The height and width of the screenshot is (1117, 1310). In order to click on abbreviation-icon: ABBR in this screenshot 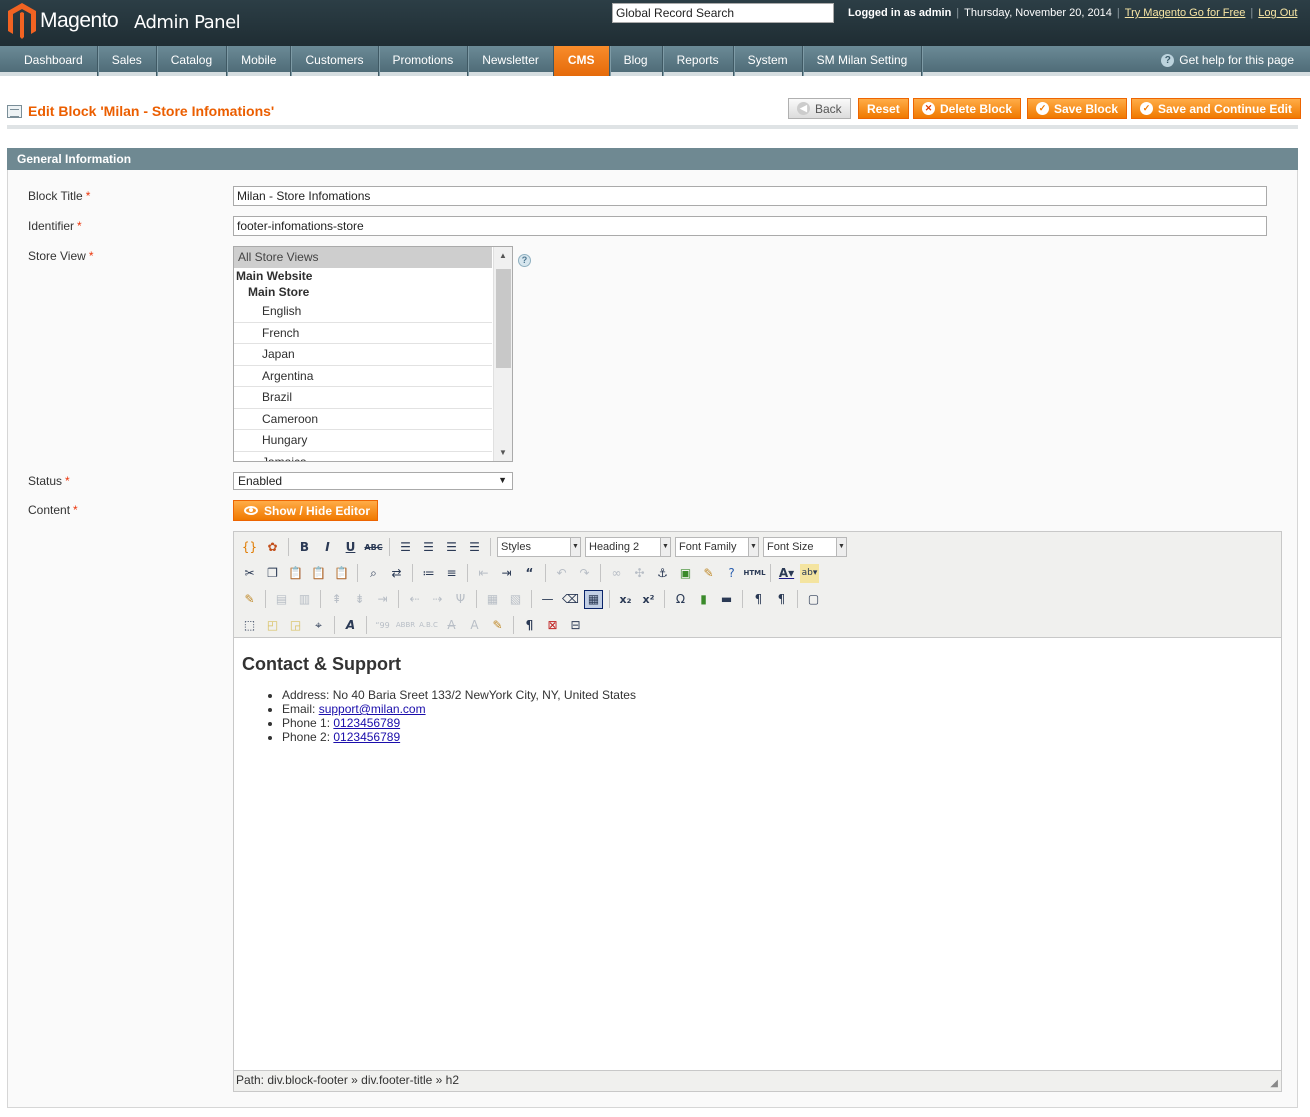, I will do `click(405, 625)`.